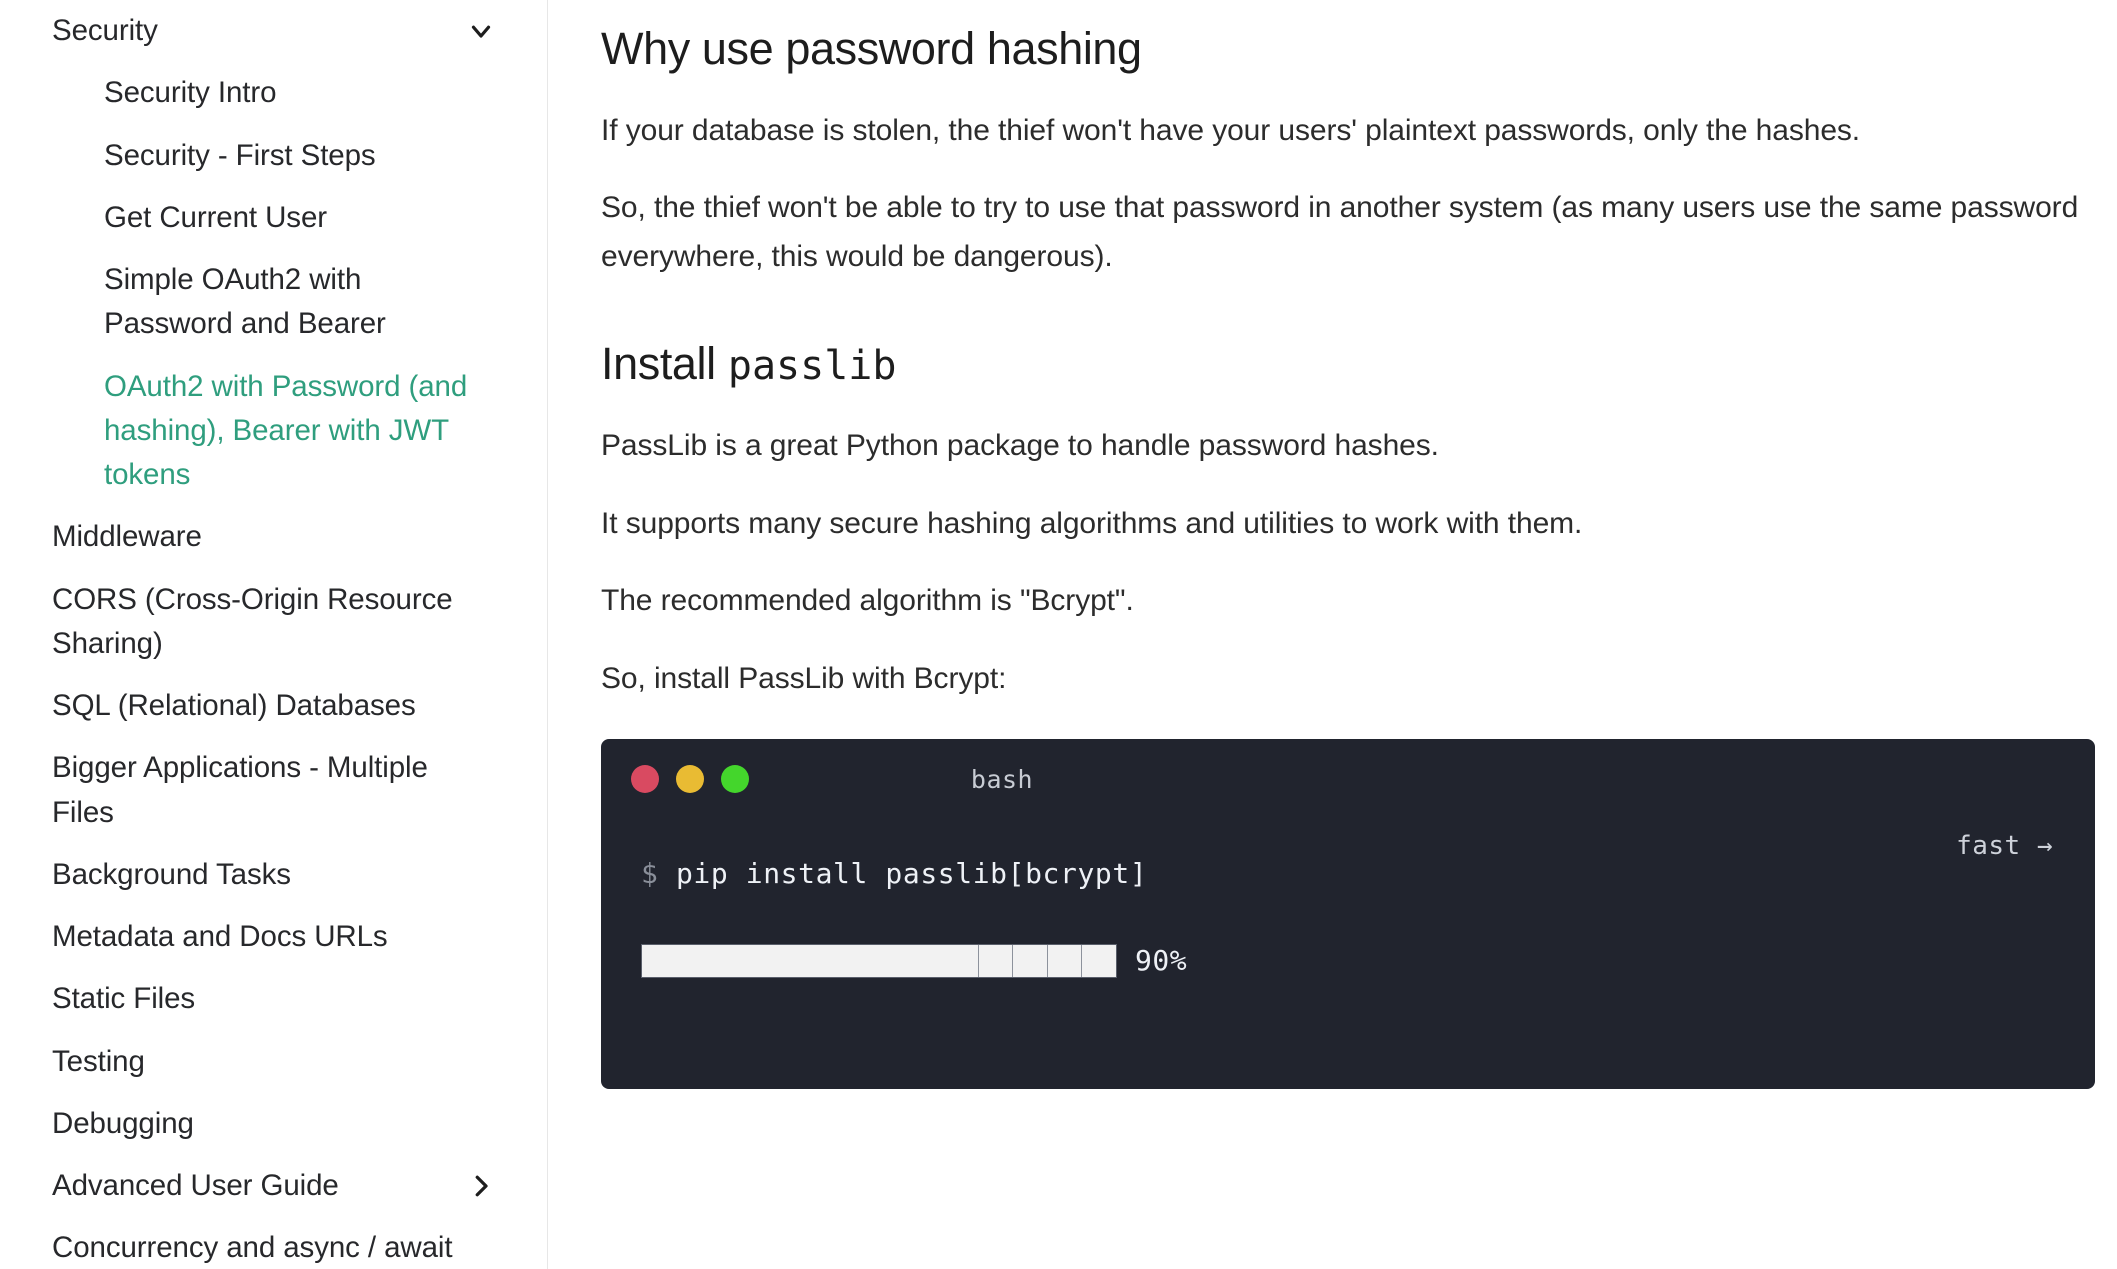 The width and height of the screenshot is (2117, 1269). What do you see at coordinates (245, 302) in the screenshot?
I see `sidebar-item-label: Simple OAuth2 with Password and Bearer` at bounding box center [245, 302].